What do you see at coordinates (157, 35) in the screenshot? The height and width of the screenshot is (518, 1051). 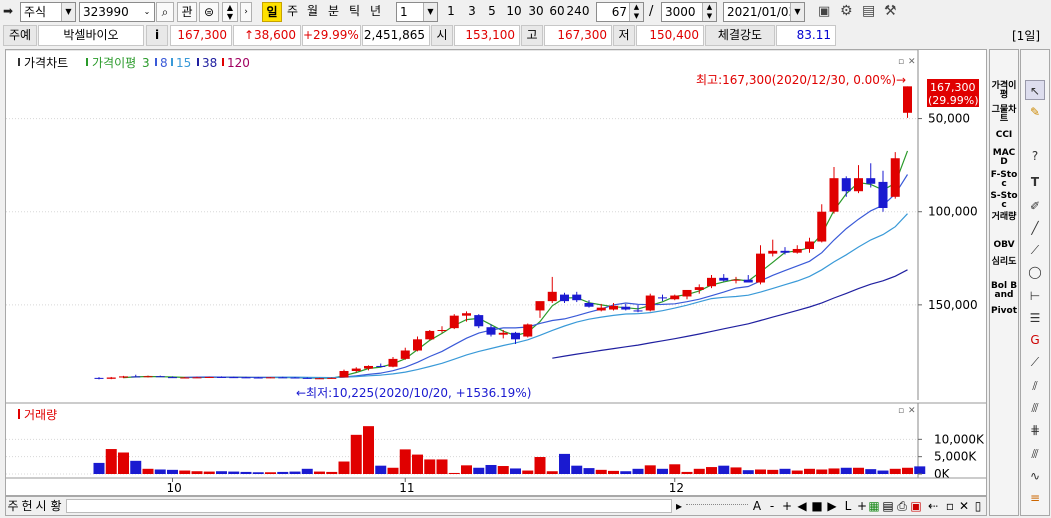 I see `info-button: i` at bounding box center [157, 35].